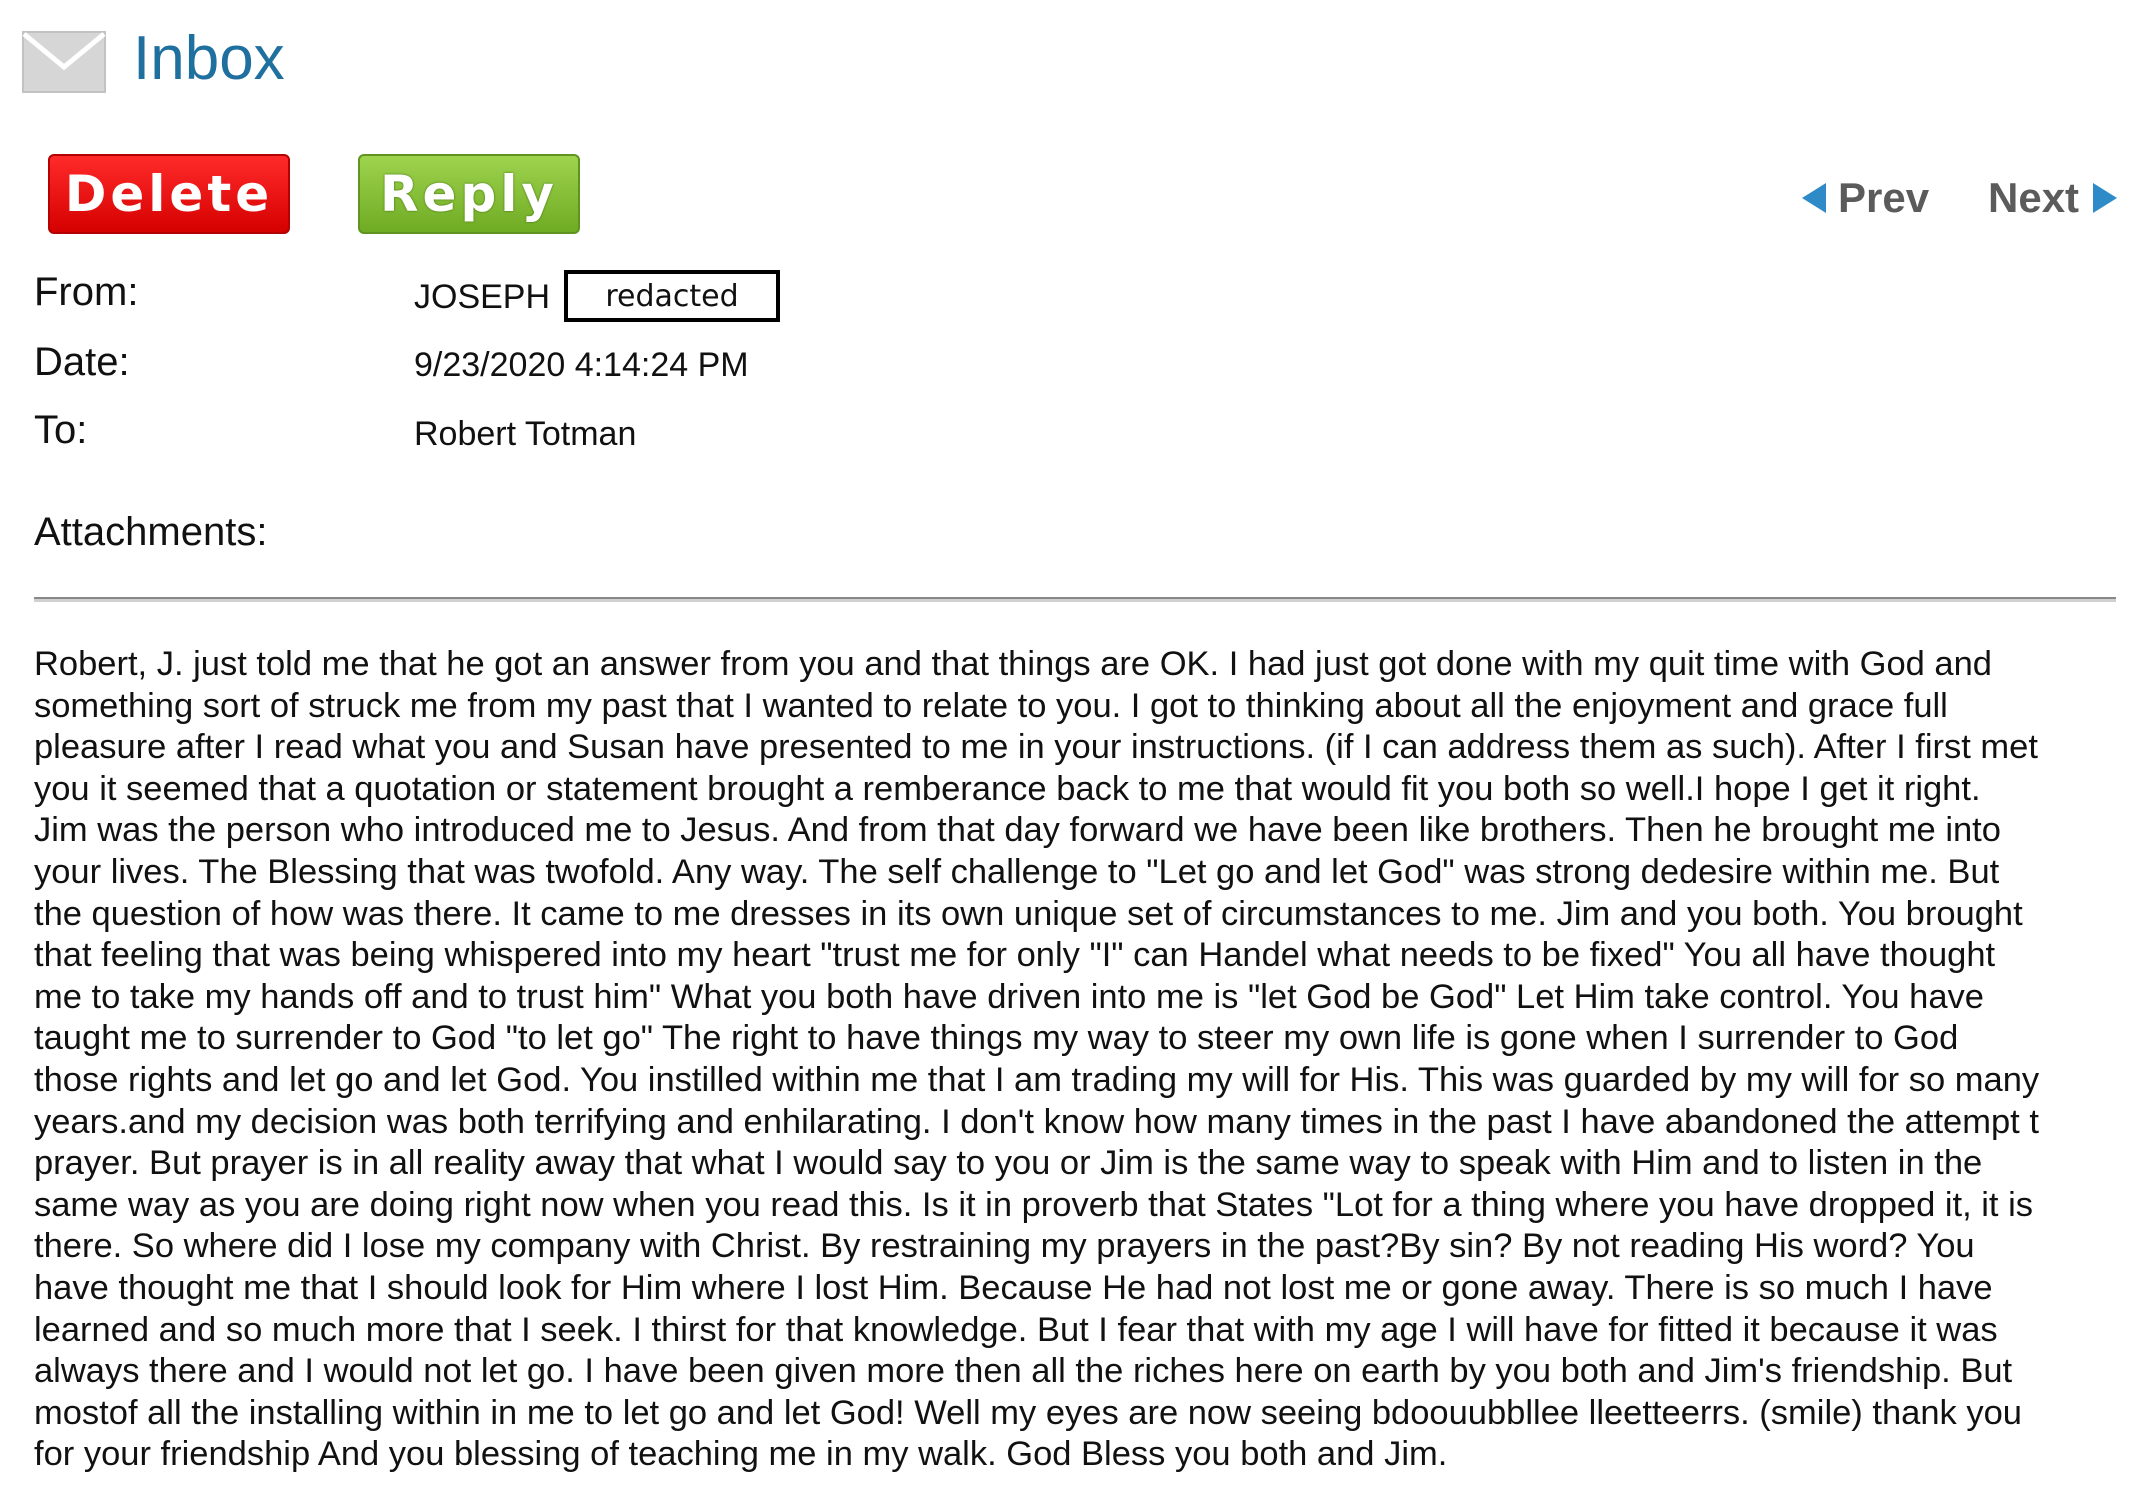 This screenshot has height=1499, width=2142. Describe the element at coordinates (151, 532) in the screenshot. I see `attachments-label: Attachments:` at that location.